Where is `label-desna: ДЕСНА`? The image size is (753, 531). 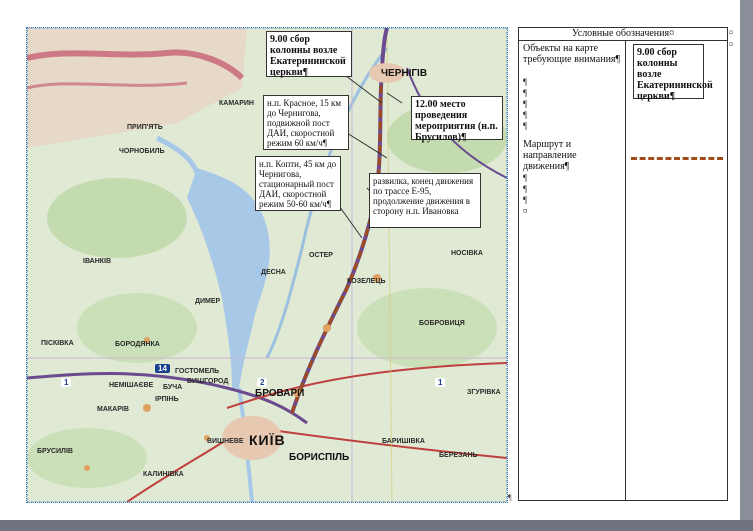 label-desna: ДЕСНА is located at coordinates (273, 272).